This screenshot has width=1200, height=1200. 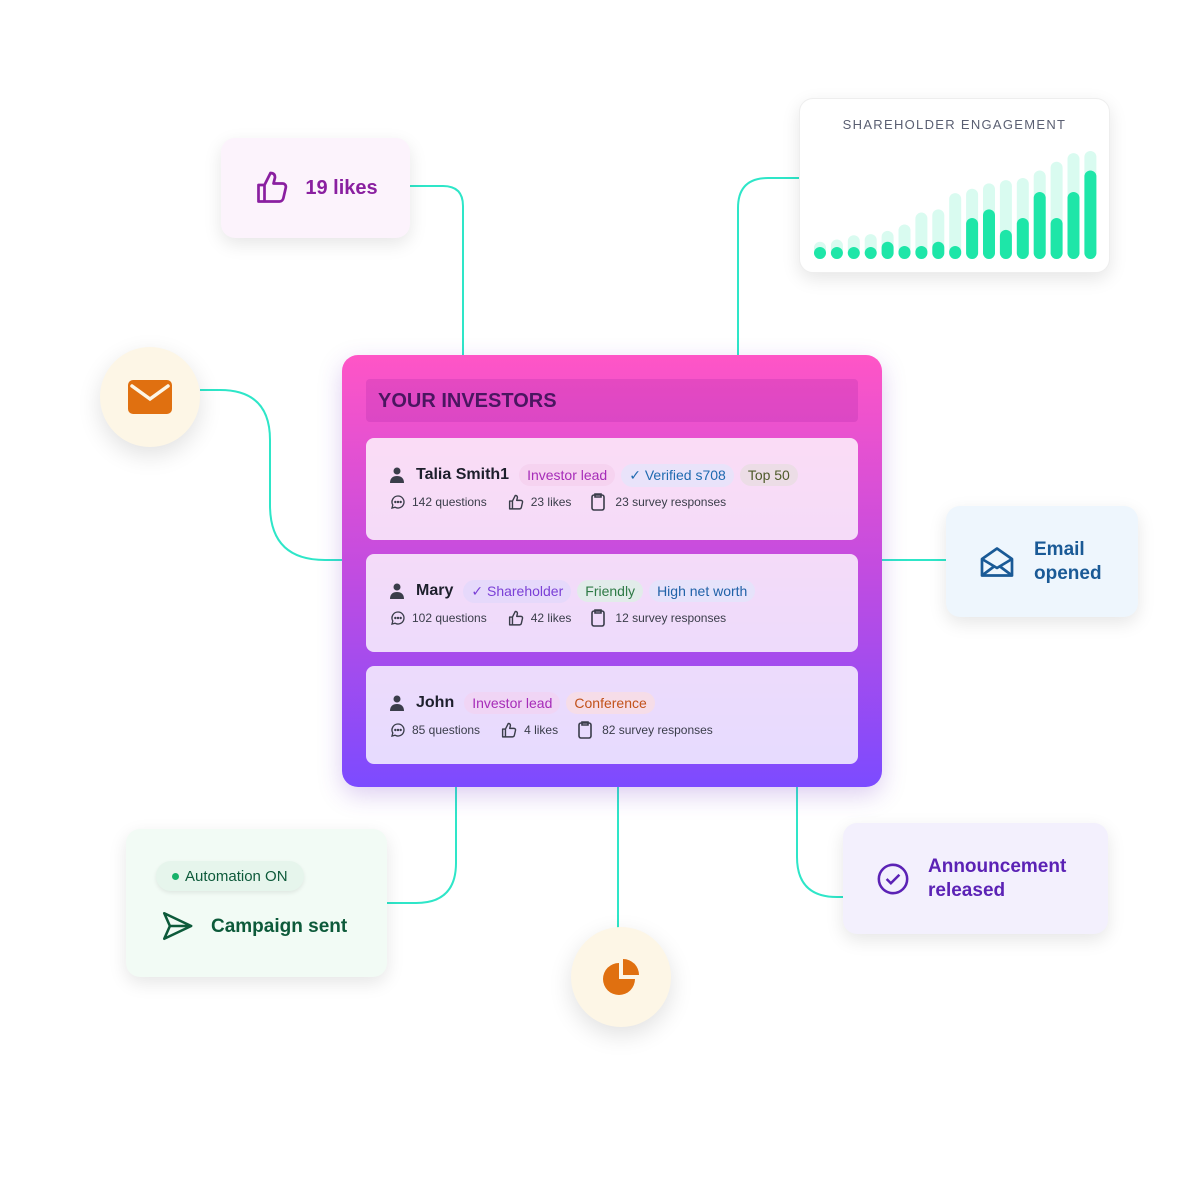 I want to click on likes-count: 42 likes, so click(x=551, y=618).